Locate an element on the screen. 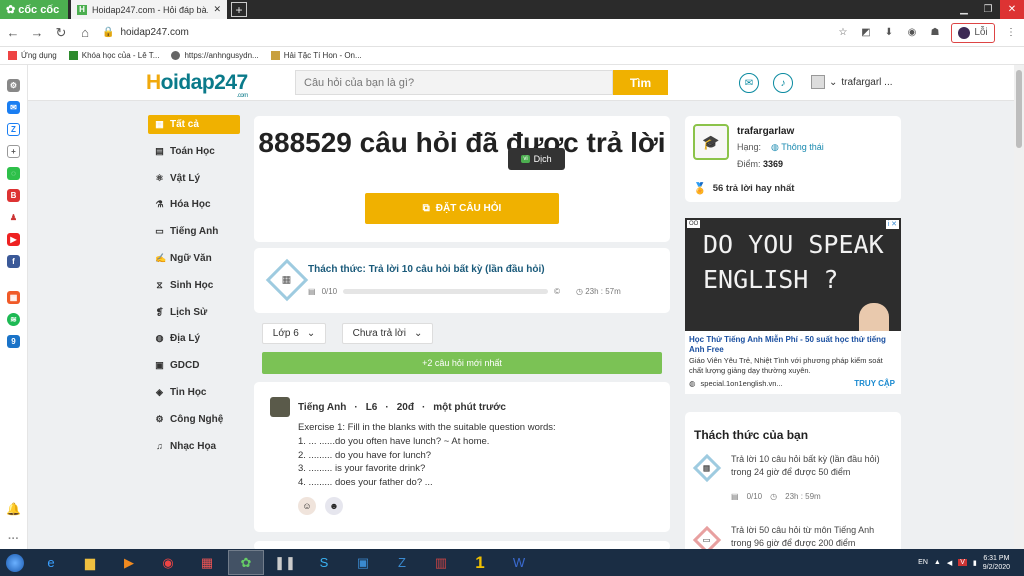 The width and height of the screenshot is (1024, 576). facebook-icon: f is located at coordinates (13, 261).